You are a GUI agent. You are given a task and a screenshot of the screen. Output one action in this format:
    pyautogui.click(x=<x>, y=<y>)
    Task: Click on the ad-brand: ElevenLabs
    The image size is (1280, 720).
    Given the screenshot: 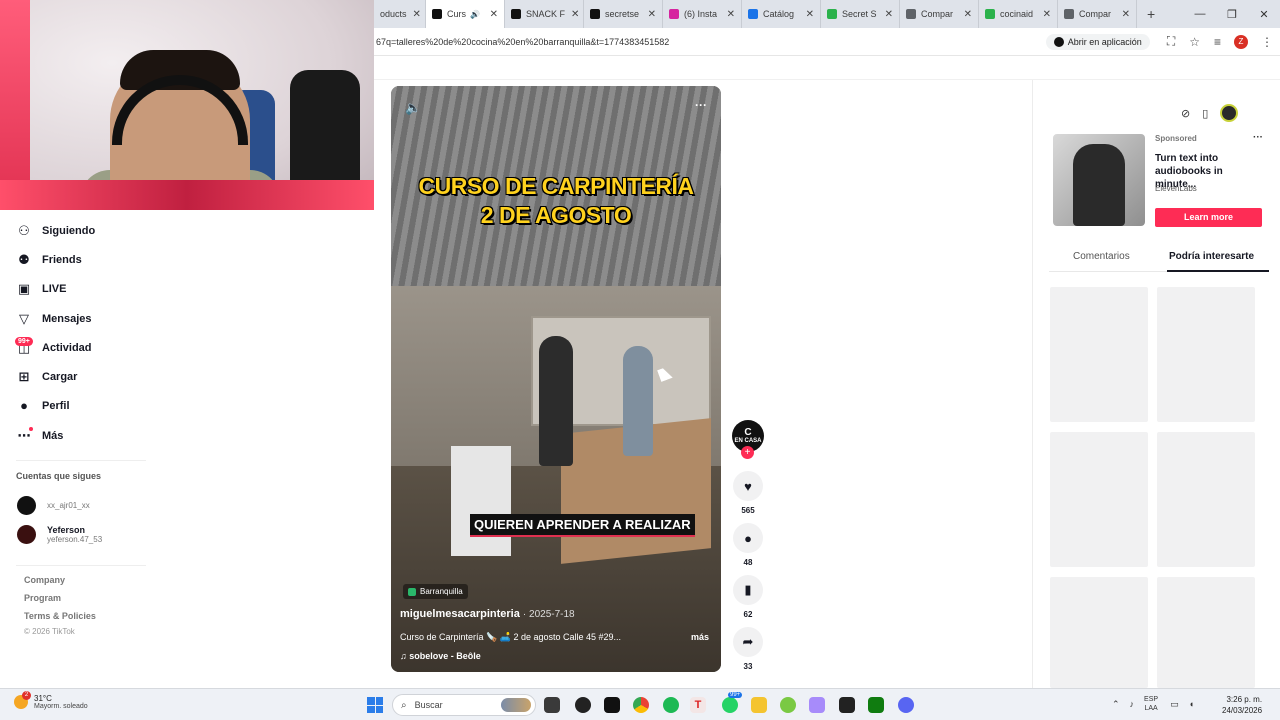 What is the action you would take?
    pyautogui.click(x=1176, y=188)
    